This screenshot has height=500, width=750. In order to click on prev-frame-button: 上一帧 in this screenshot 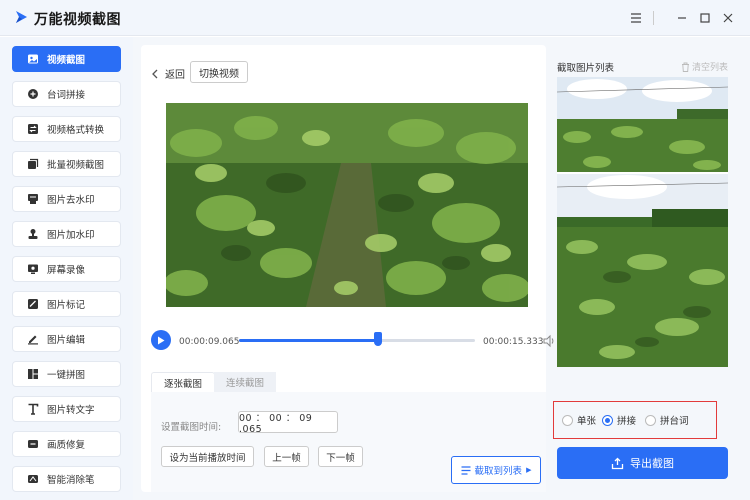, I will do `click(286, 456)`.